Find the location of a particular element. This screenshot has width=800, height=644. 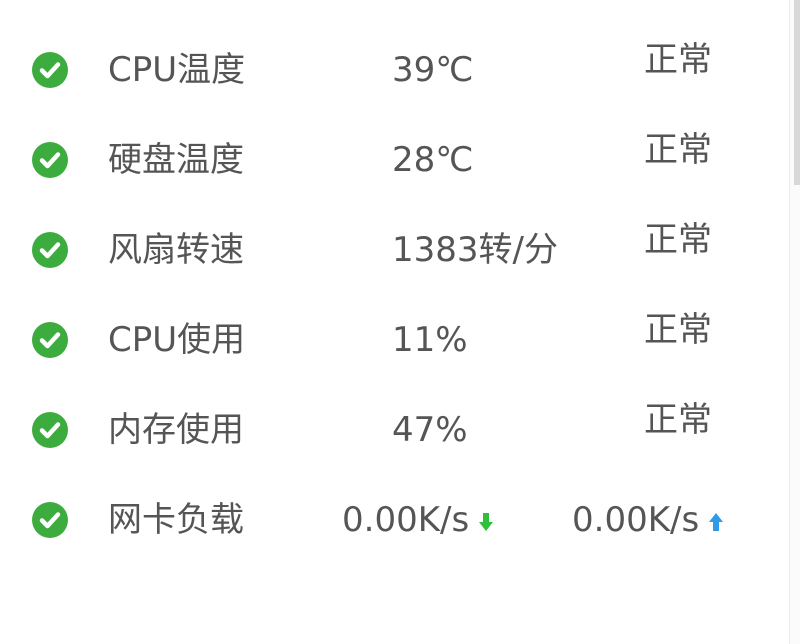

monitor-row-disk-temp: 硬盘温度 28℃ 正常 is located at coordinates (390, 158).